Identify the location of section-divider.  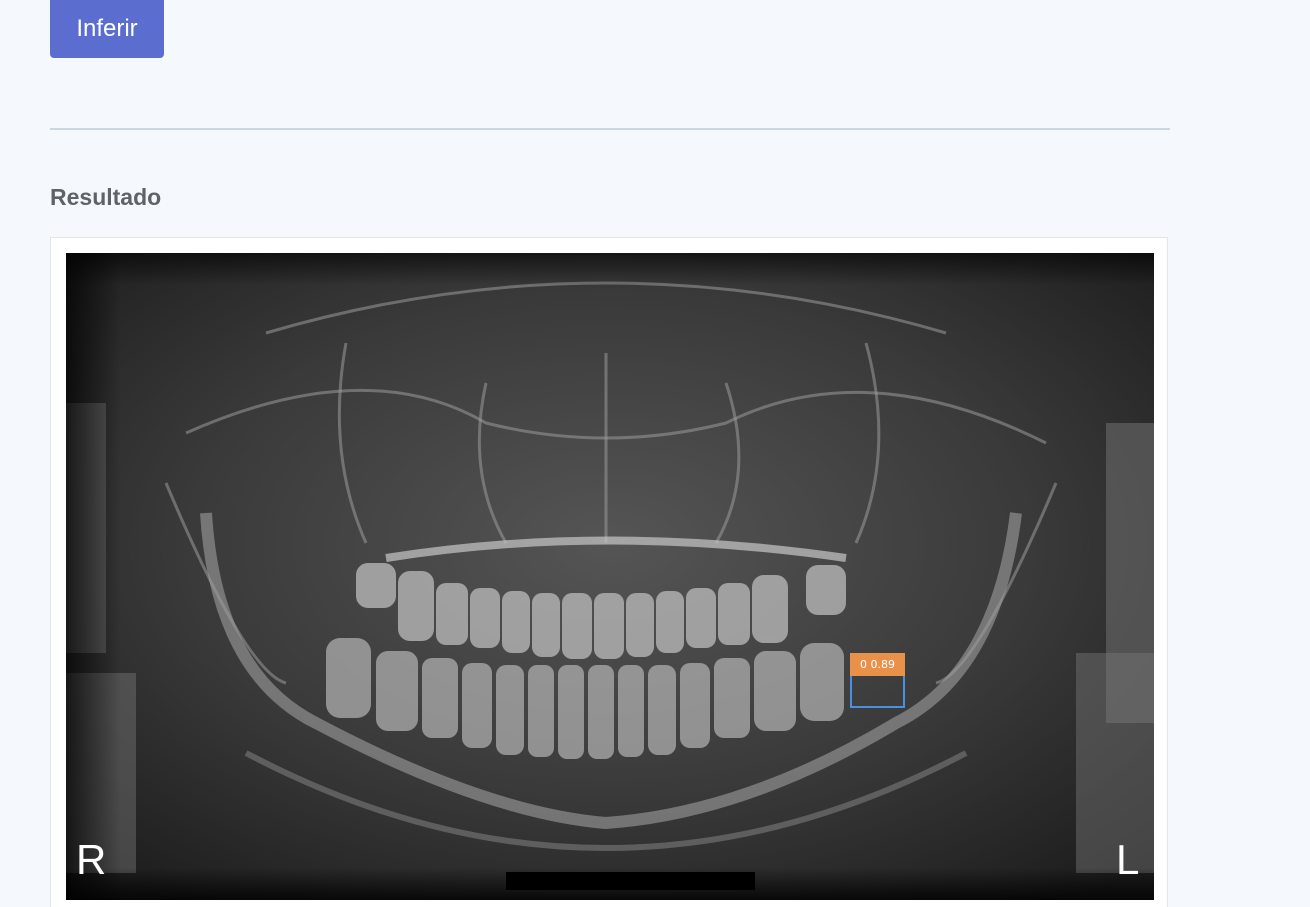
(610, 129).